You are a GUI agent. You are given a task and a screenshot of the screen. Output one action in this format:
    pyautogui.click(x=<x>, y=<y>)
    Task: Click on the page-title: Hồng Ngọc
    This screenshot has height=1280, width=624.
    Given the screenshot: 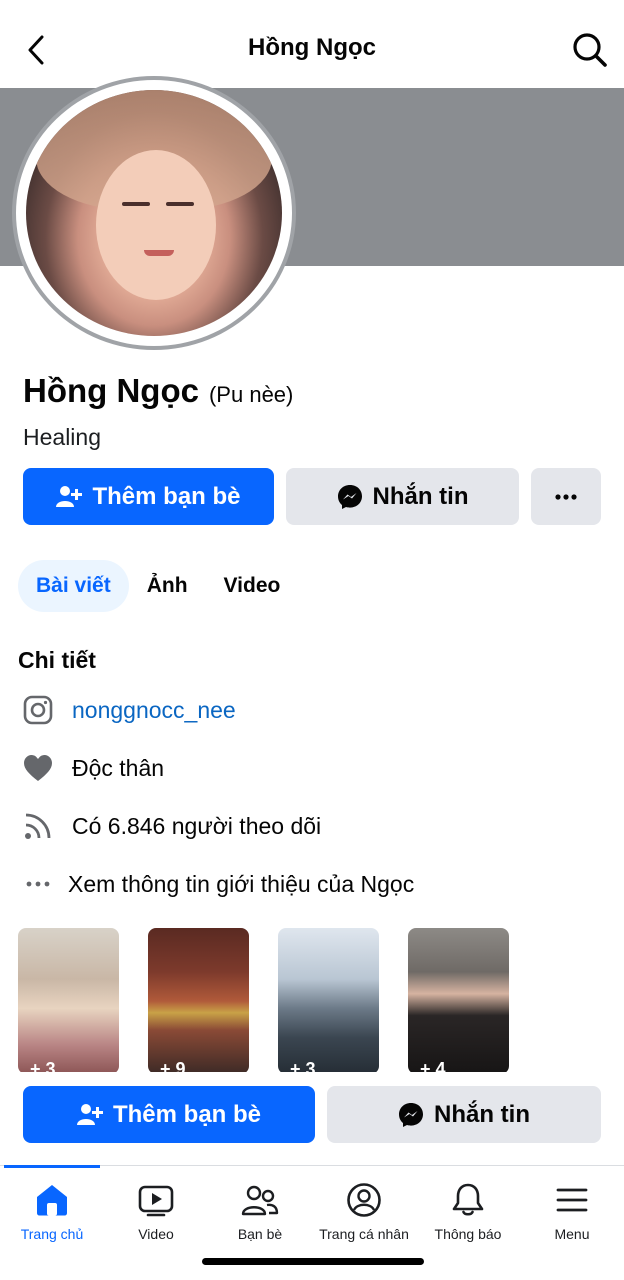 What is the action you would take?
    pyautogui.click(x=312, y=47)
    